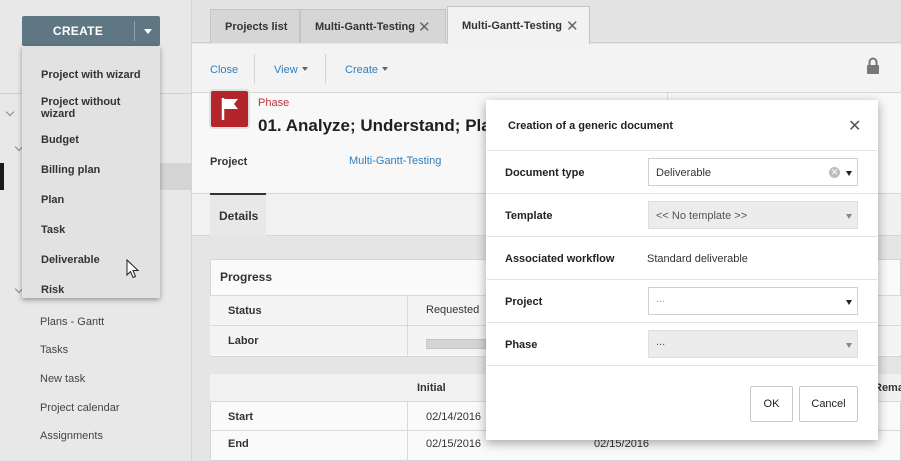 The width and height of the screenshot is (901, 461). What do you see at coordinates (529, 216) in the screenshot?
I see `template-label: Template` at bounding box center [529, 216].